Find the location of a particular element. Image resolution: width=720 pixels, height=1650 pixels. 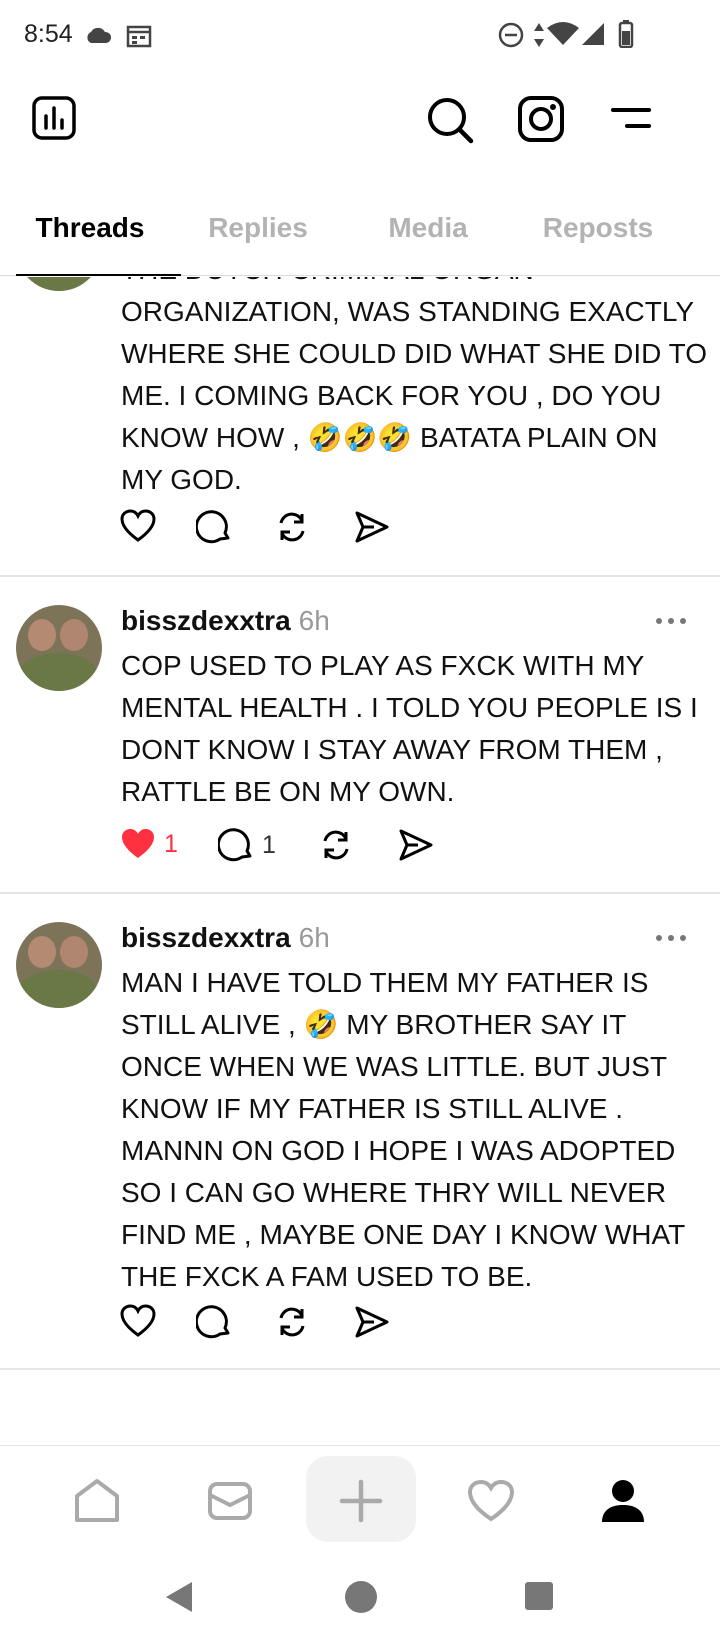

like-button: 1 is located at coordinates (149, 844).